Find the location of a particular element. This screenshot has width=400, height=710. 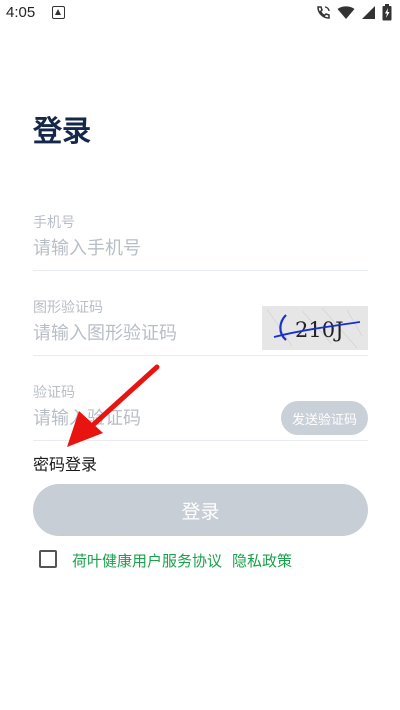

wifi-icon is located at coordinates (346, 12).